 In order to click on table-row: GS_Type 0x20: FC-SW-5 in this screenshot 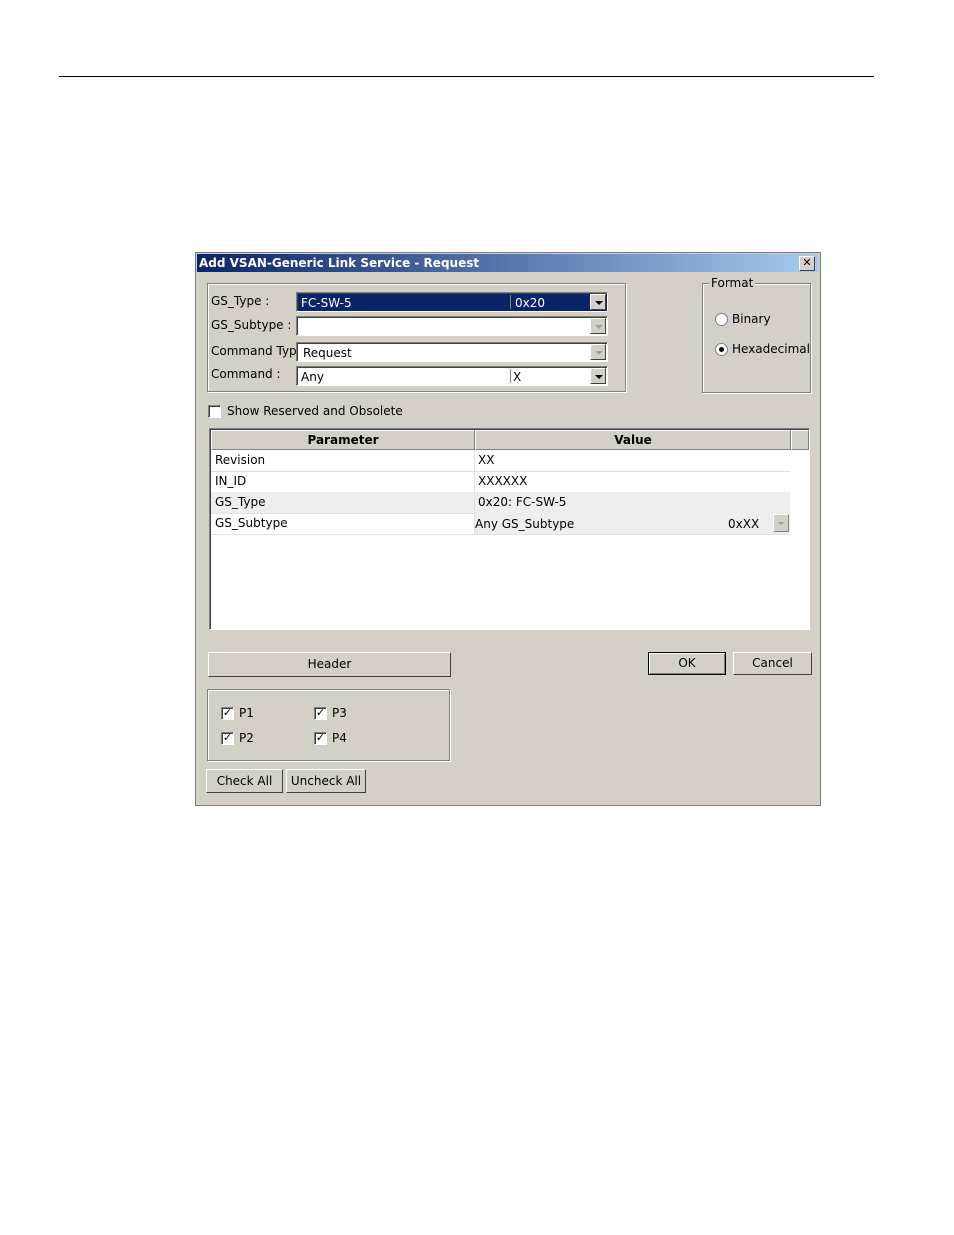, I will do `click(500, 503)`.